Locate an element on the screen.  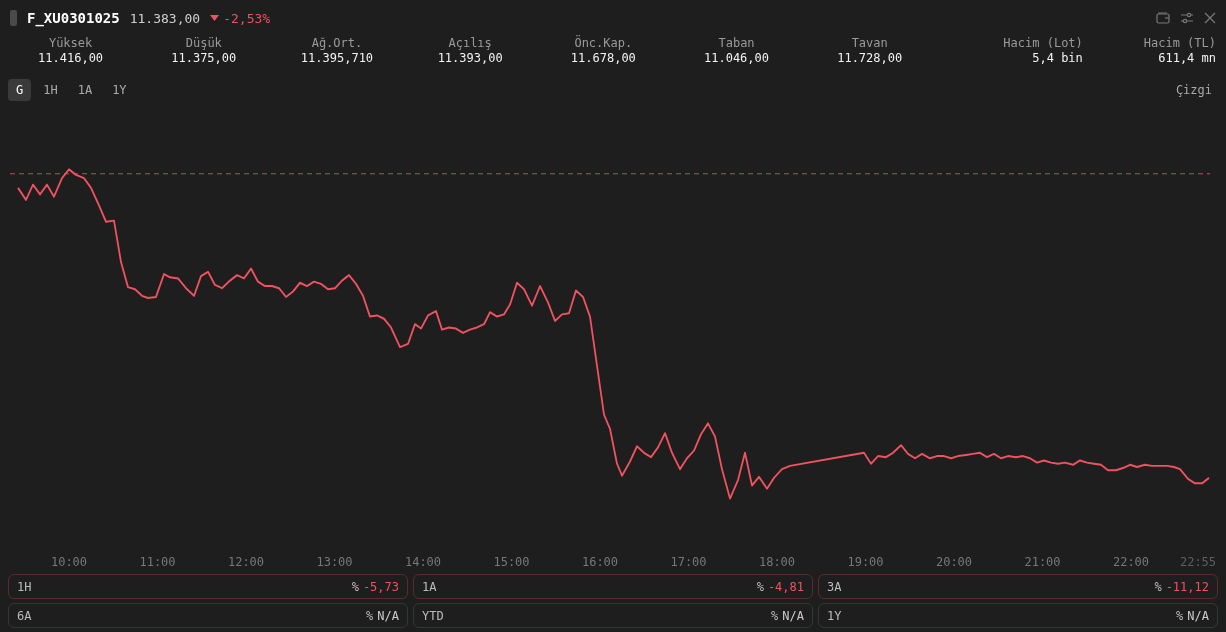
period-label: 1H is located at coordinates (24, 586).